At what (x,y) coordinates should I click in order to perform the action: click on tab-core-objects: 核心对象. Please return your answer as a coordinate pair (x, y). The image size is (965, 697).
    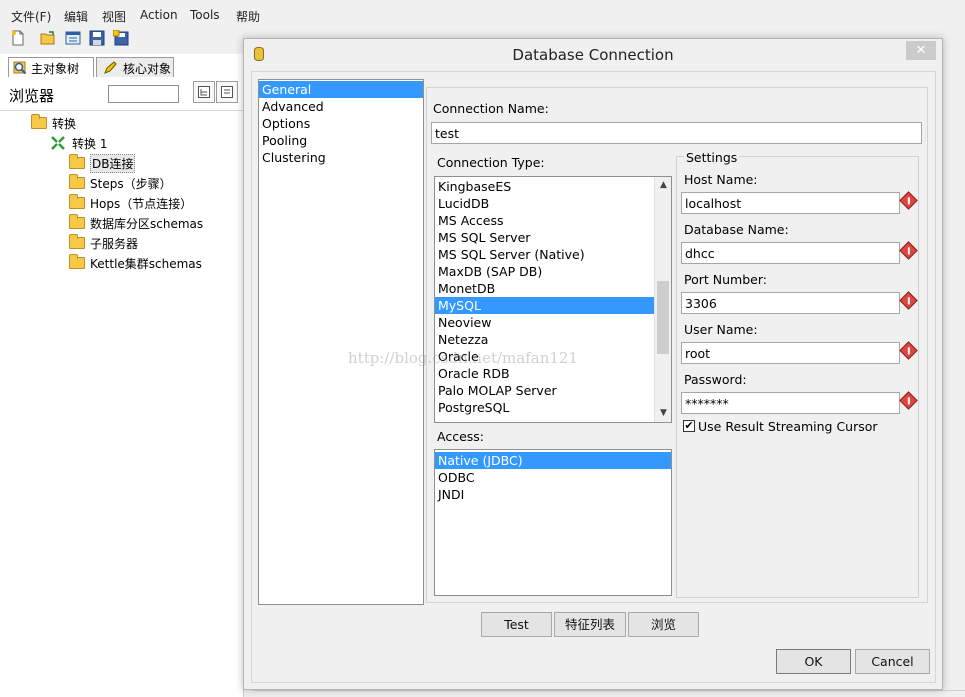
    Looking at the image, I should click on (135, 67).